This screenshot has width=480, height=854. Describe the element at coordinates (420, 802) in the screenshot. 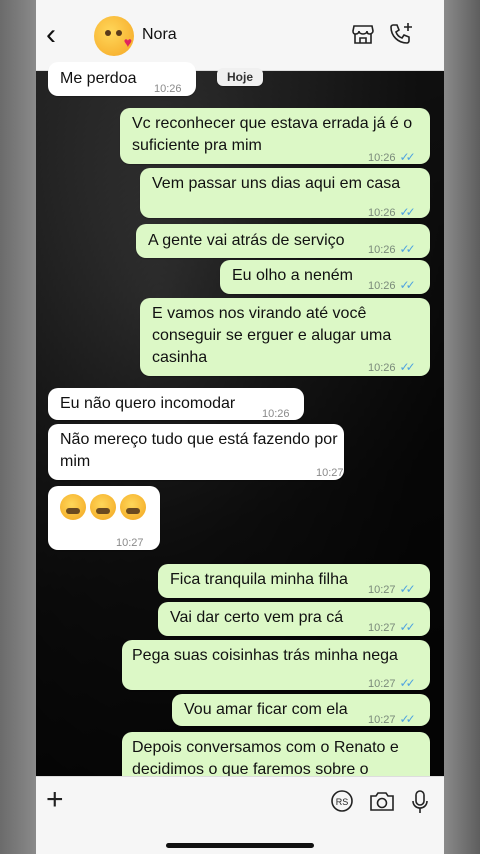

I see `microphone-icon` at that location.